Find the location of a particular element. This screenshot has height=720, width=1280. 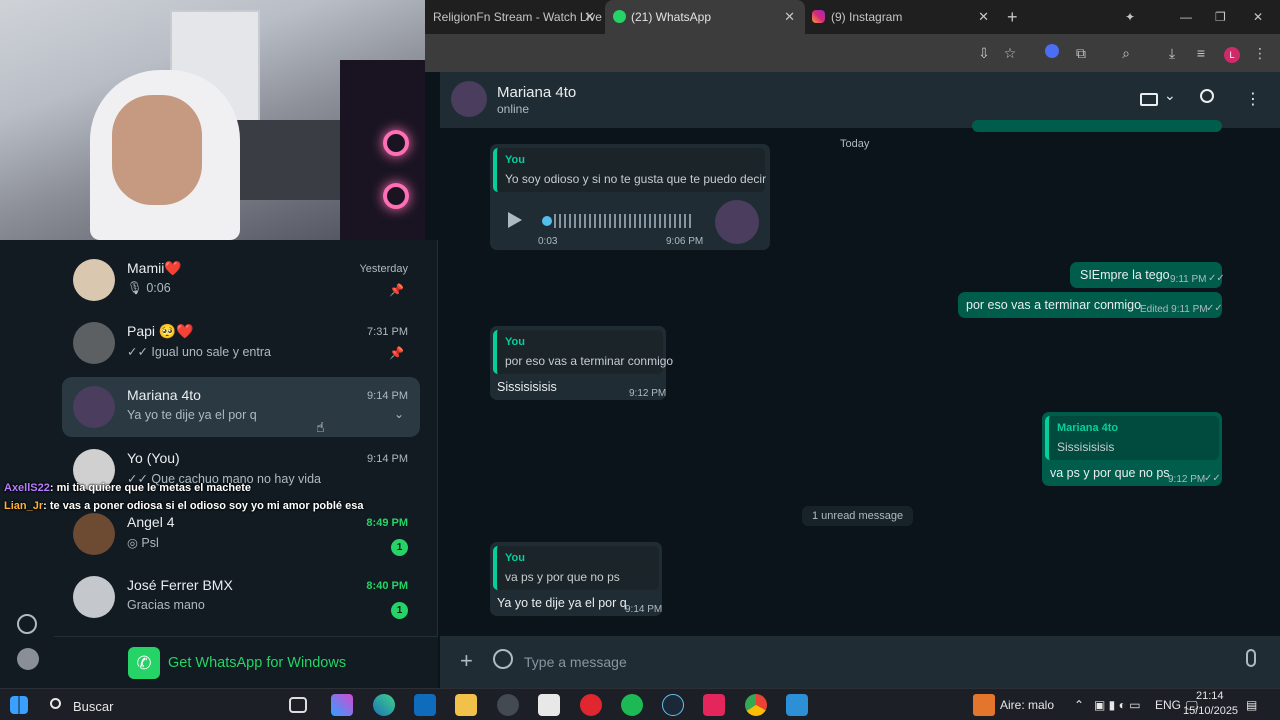

video-call-icon is located at coordinates (1149, 99).